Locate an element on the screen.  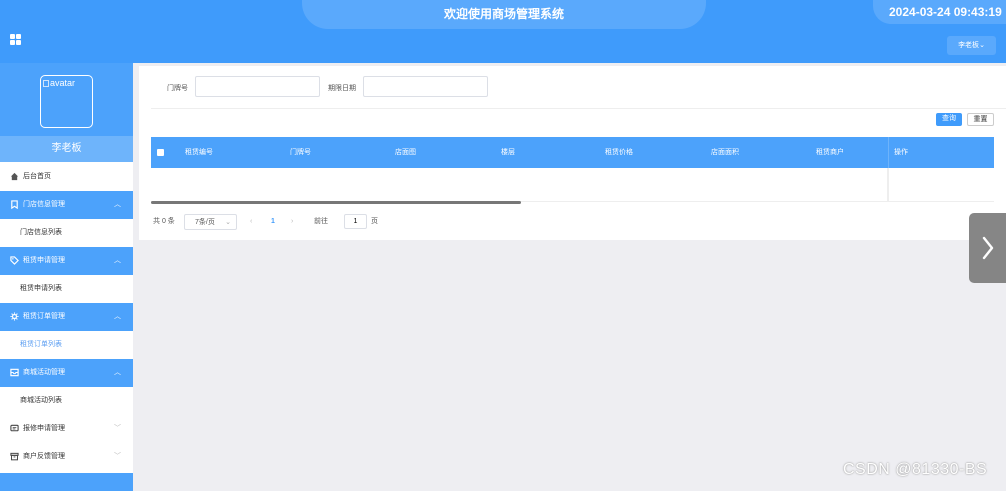
page-size-select: 7条/页 ⌄ is located at coordinates (210, 222).